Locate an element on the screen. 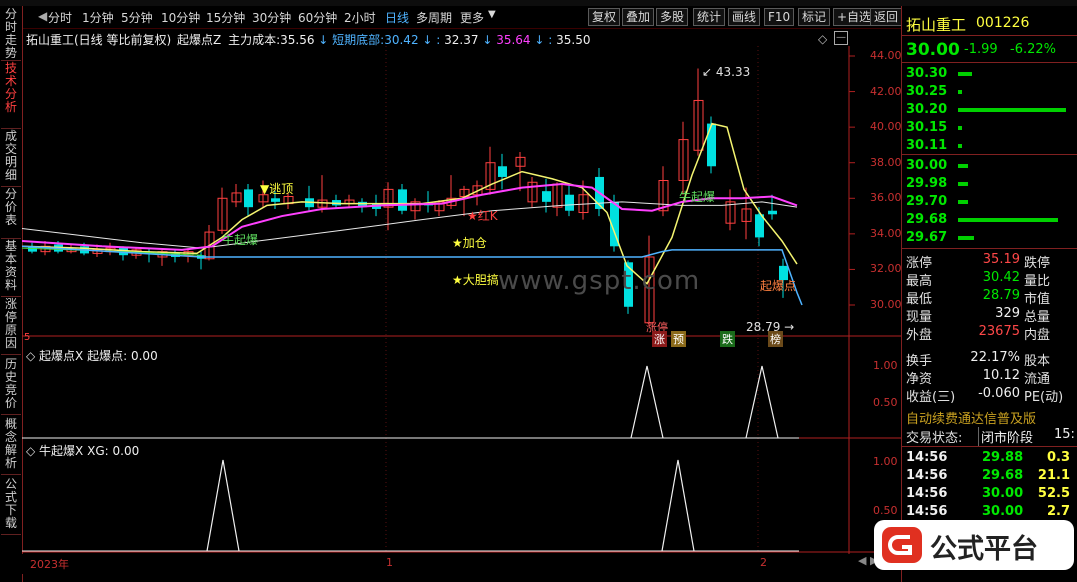  bid-price: 29.67 is located at coordinates (926, 237).